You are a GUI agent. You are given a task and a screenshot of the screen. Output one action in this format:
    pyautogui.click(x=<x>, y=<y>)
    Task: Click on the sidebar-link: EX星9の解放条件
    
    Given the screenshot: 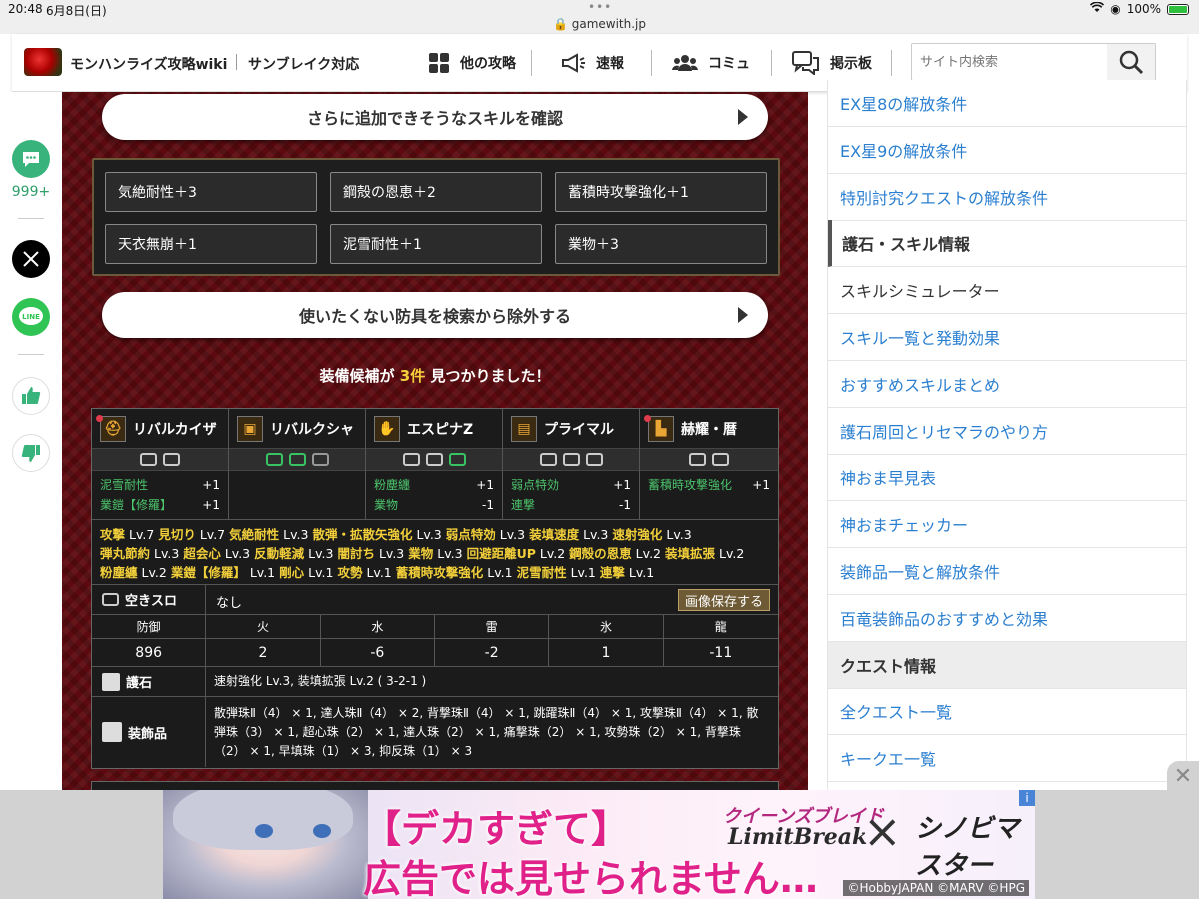 What is the action you would take?
    pyautogui.click(x=1007, y=150)
    